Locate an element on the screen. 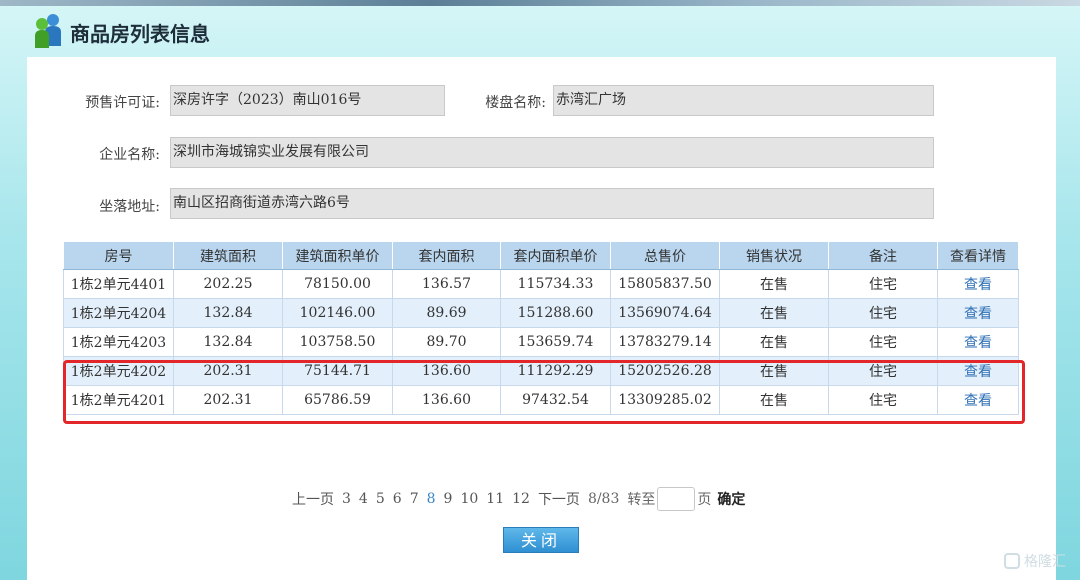  confirm-button: 确定 is located at coordinates (731, 499).